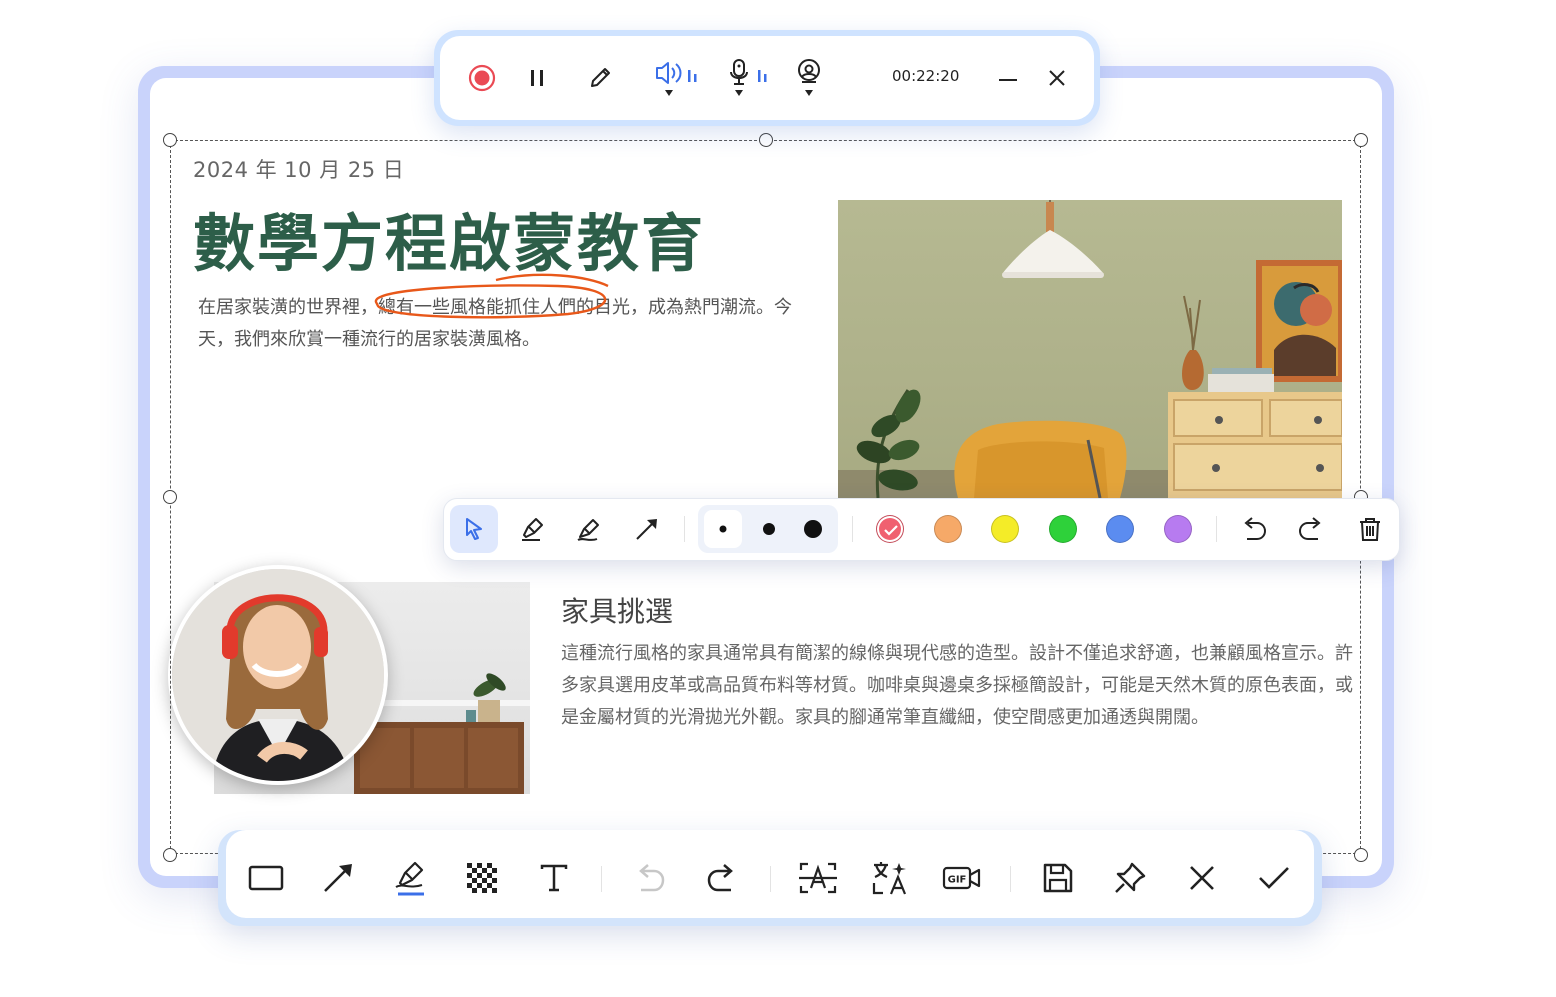 Image resolution: width=1556 pixels, height=997 pixels. I want to click on minimize-icon, so click(1008, 78).